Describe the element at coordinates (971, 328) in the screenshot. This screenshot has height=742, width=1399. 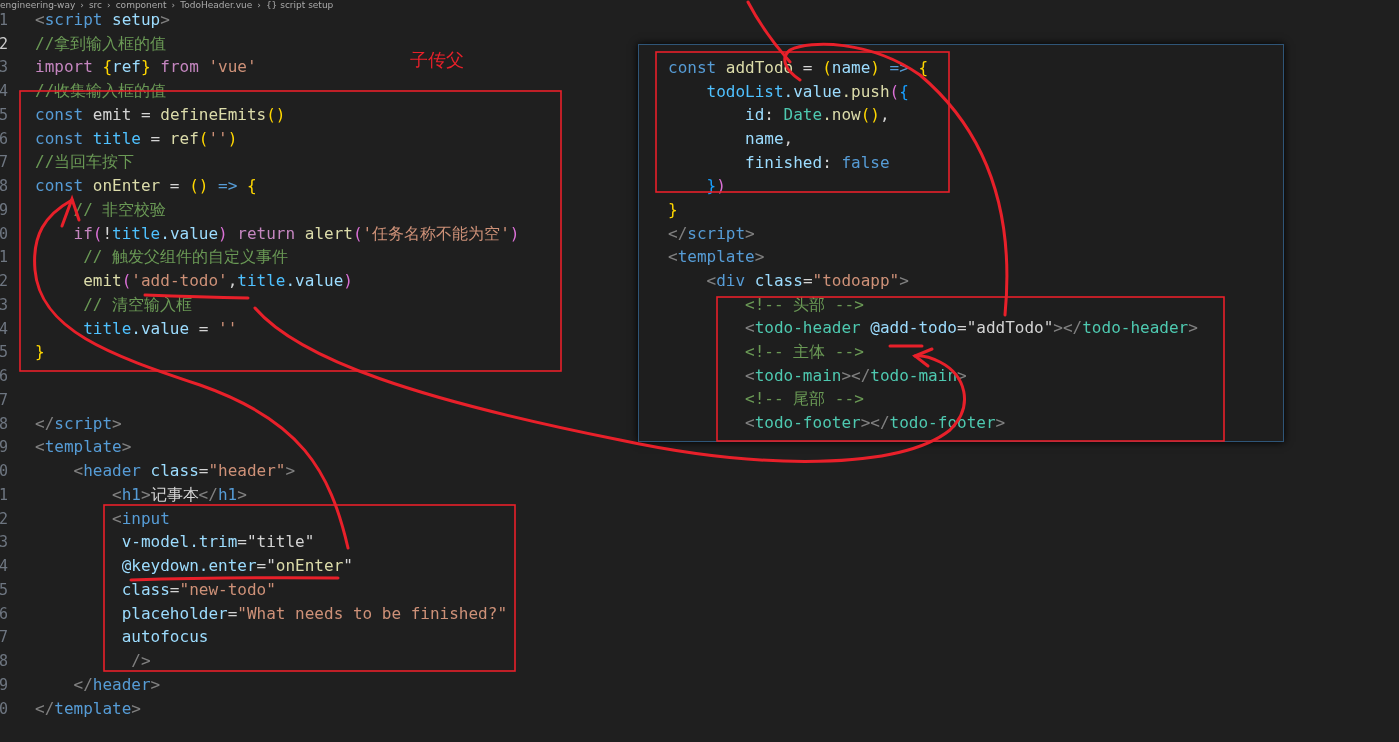
I see `code-line: <todo-header @add-todo="addTodo"></todo-header>` at that location.